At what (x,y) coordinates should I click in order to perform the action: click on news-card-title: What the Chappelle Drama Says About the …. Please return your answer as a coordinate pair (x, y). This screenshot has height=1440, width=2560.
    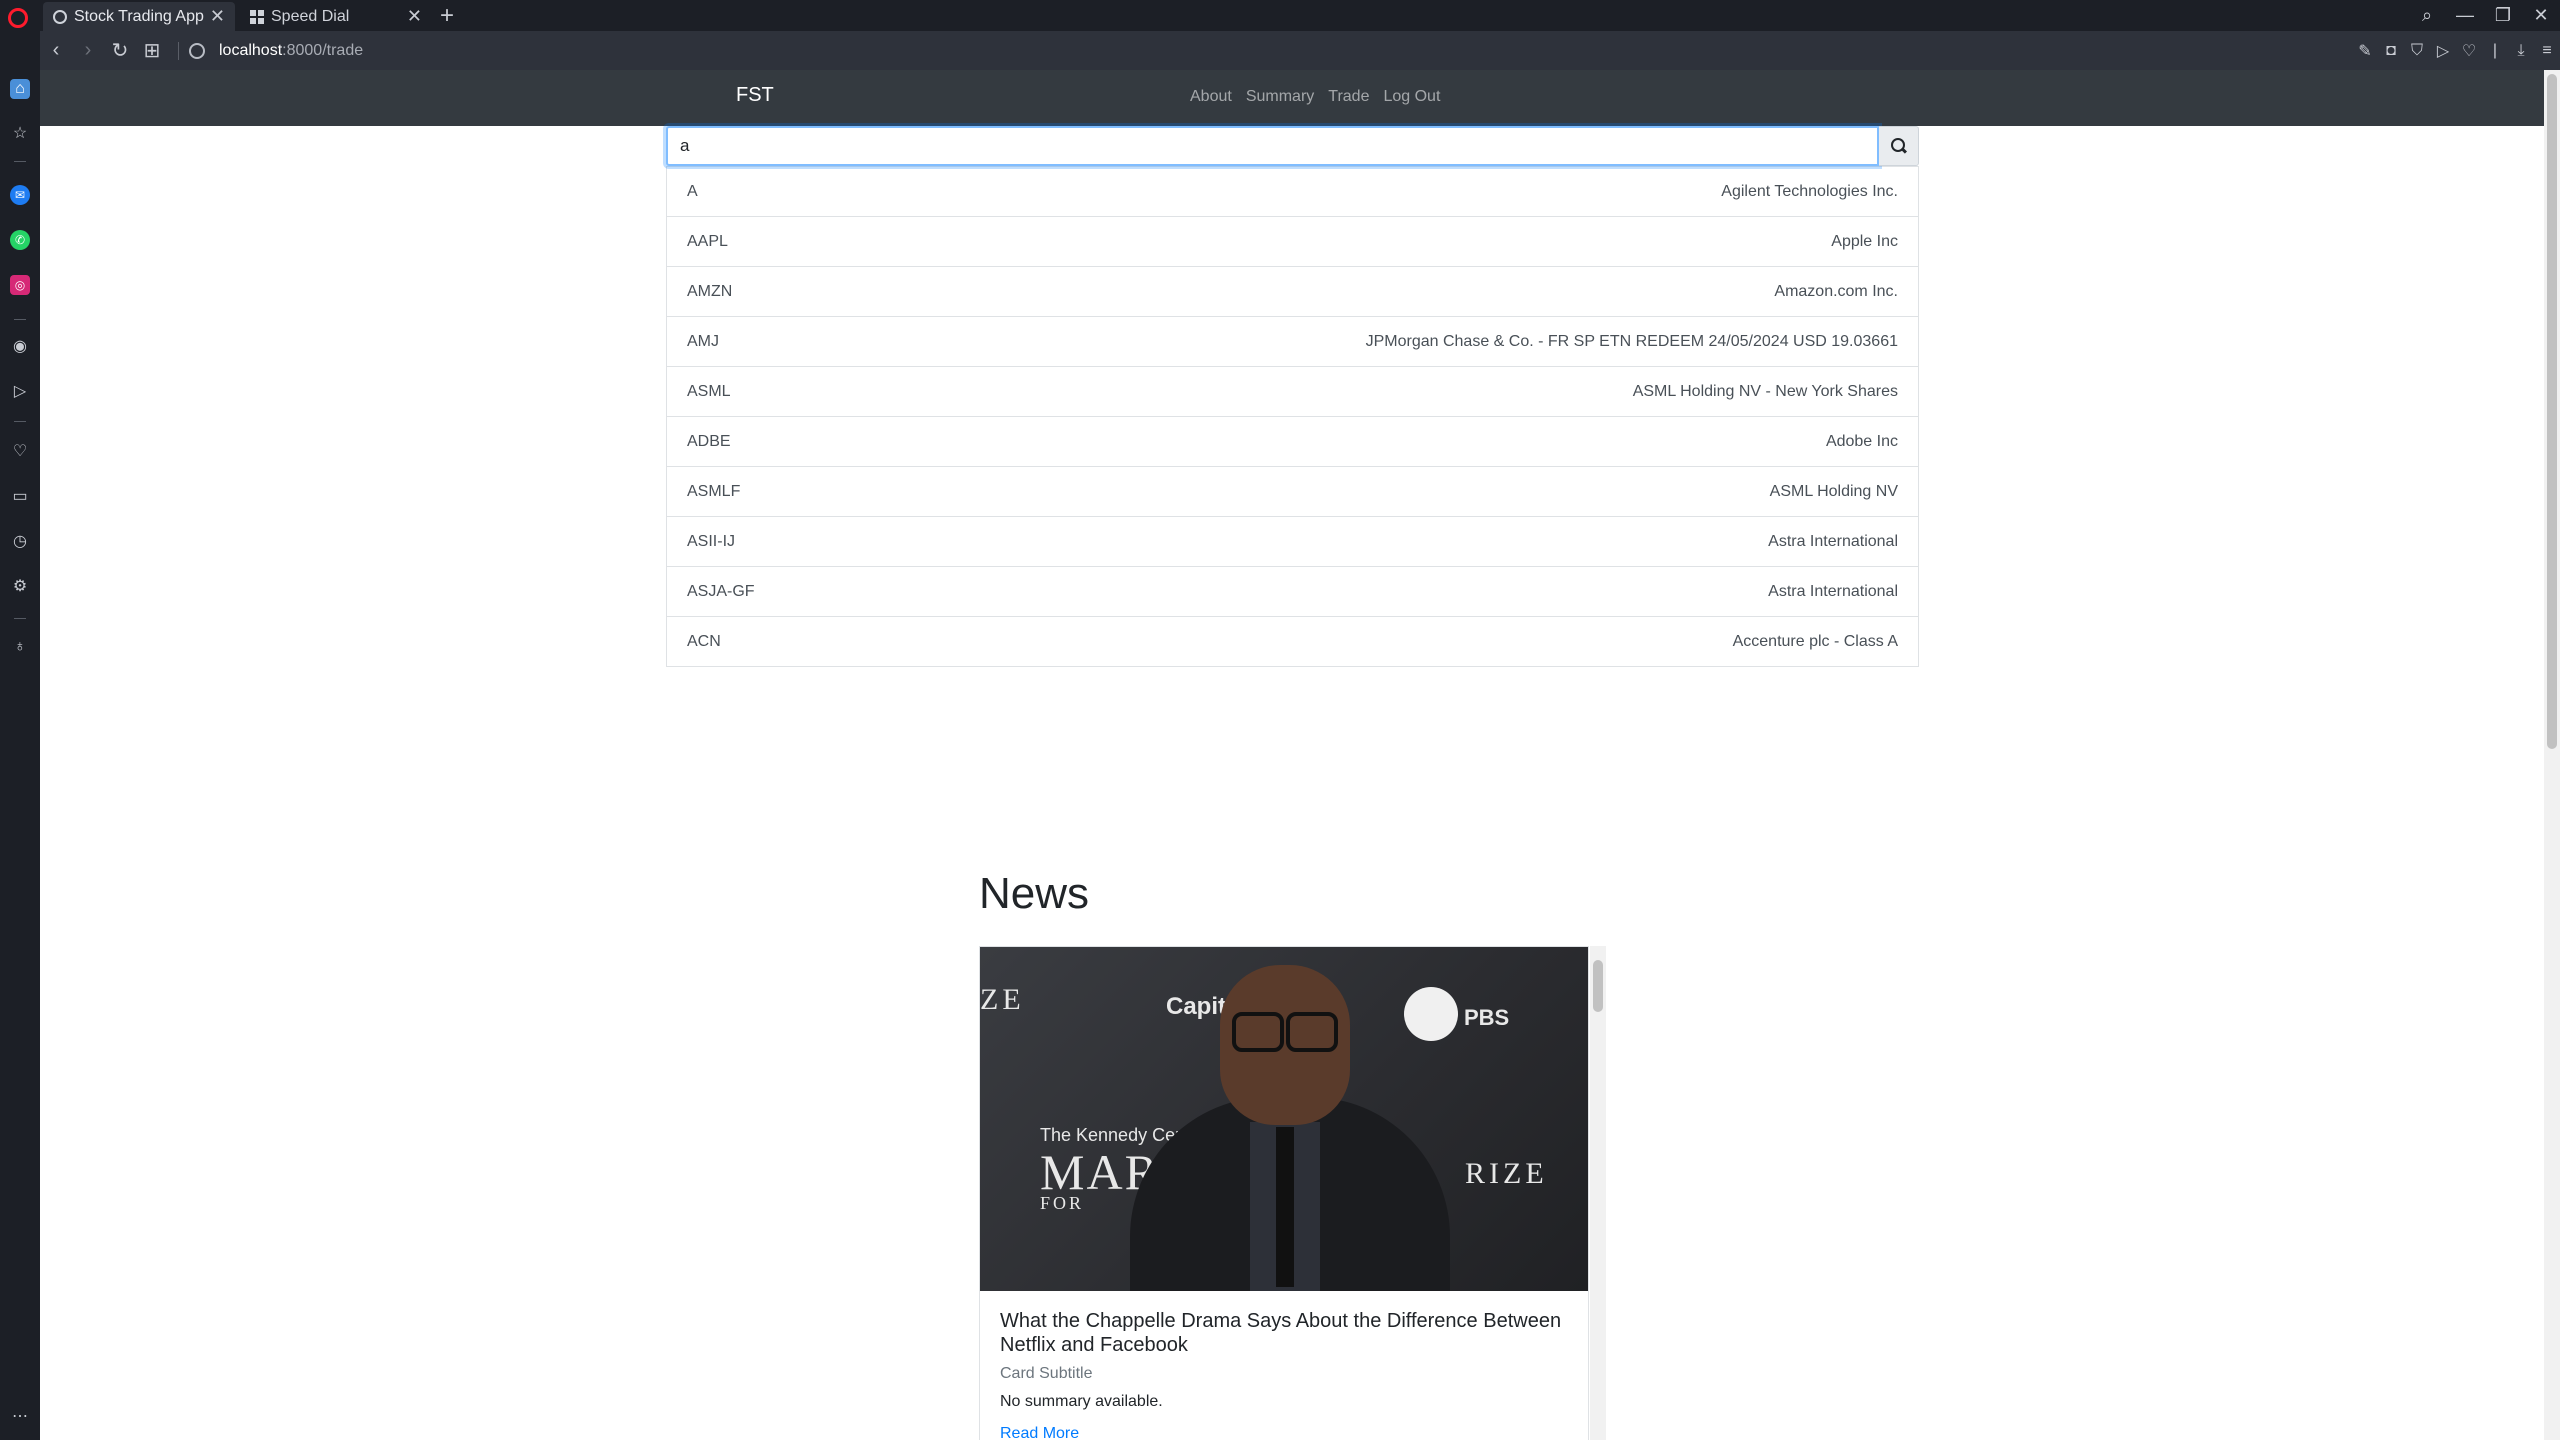
    Looking at the image, I should click on (1281, 1333).